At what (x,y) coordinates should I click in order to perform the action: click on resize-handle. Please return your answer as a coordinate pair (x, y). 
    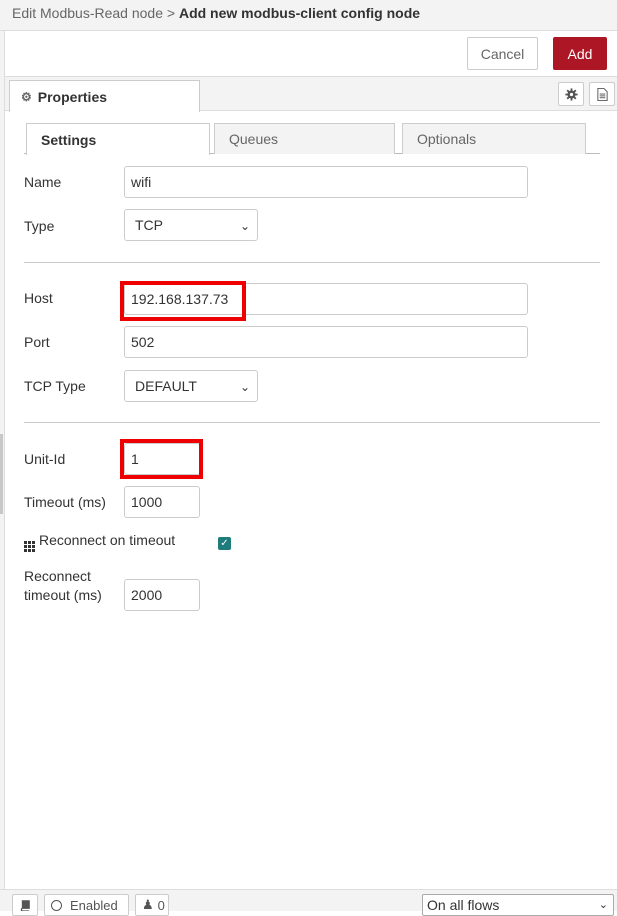
    Looking at the image, I should click on (1, 474).